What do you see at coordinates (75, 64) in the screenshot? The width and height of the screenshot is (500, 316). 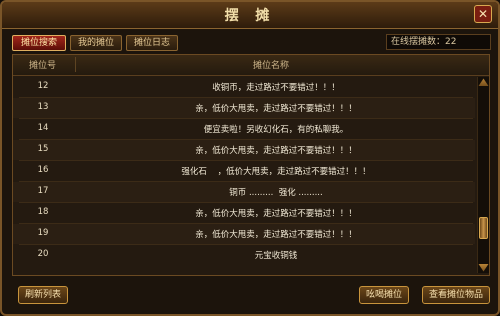 I see `column-divider` at bounding box center [75, 64].